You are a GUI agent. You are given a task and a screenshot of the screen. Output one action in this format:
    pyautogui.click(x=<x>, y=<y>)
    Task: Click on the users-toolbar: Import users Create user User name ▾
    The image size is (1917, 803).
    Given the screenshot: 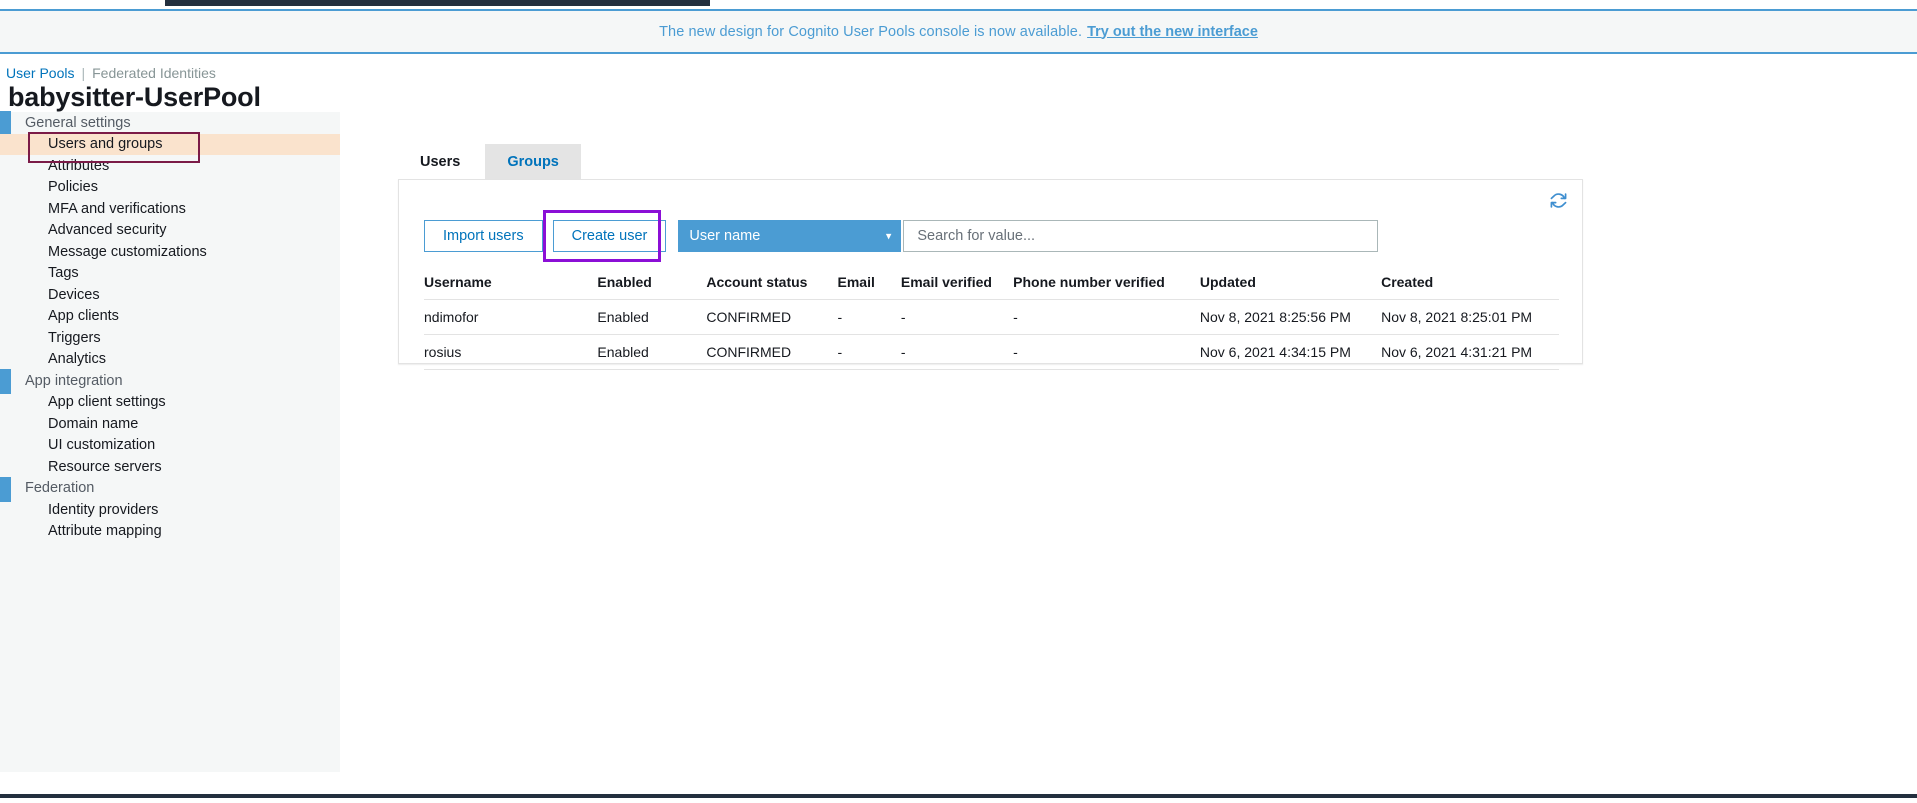 What is the action you would take?
    pyautogui.click(x=901, y=236)
    